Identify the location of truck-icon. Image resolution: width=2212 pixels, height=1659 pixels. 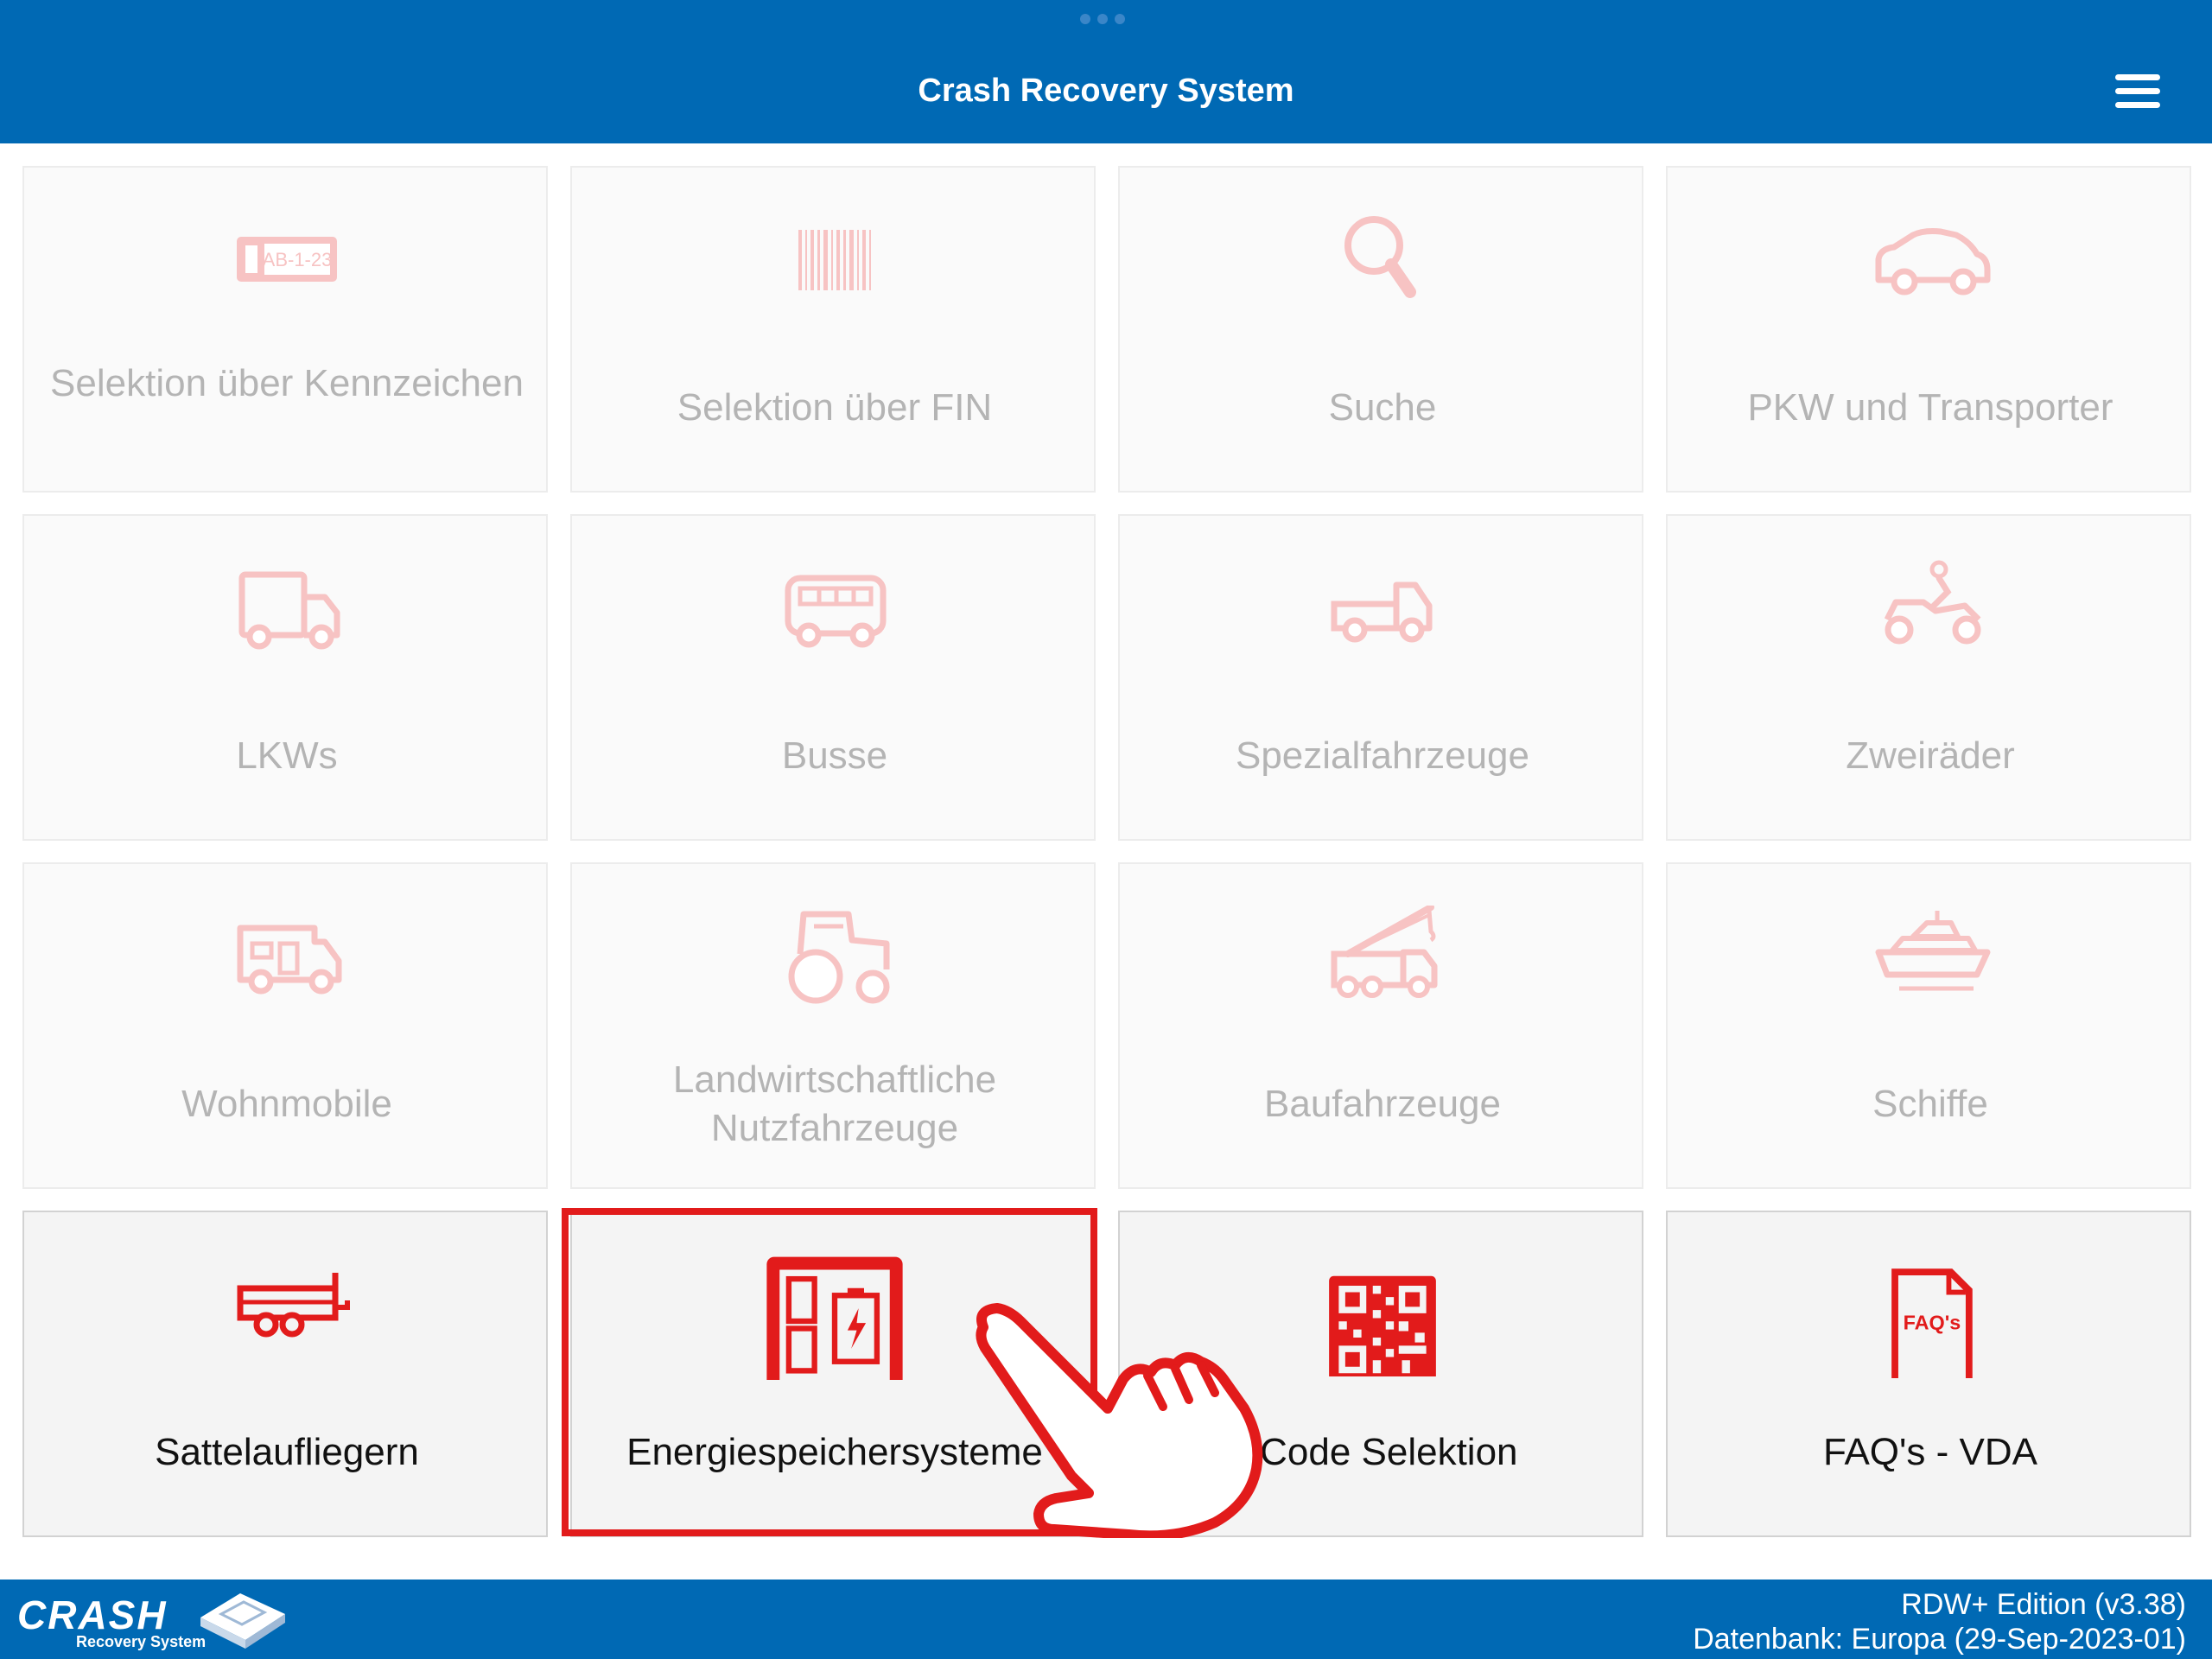
(287, 607).